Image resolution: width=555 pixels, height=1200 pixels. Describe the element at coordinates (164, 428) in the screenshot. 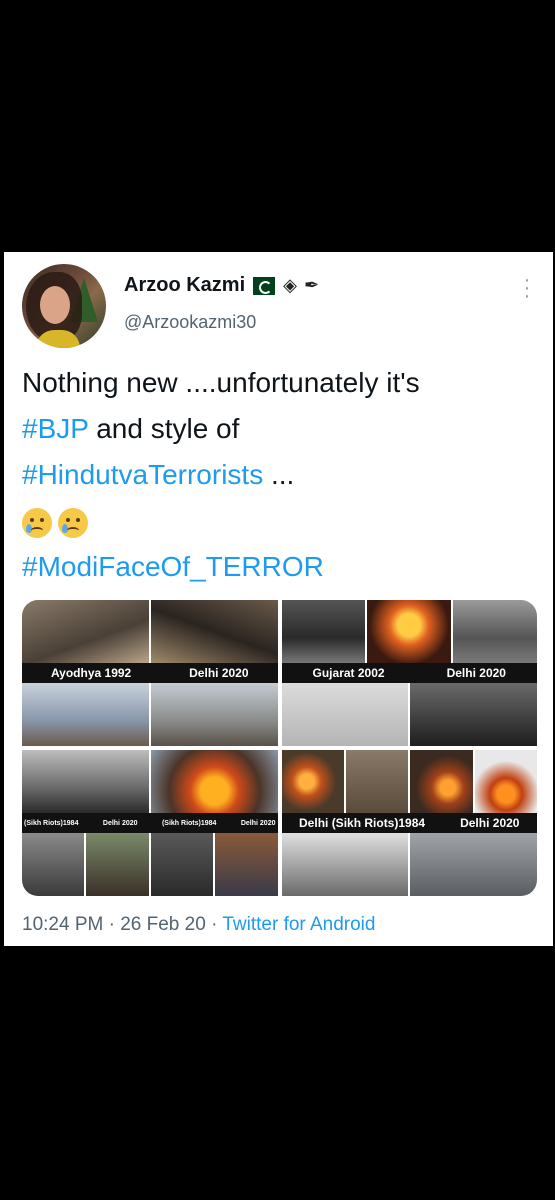

I see `tweet-line-2-text: and style of` at that location.